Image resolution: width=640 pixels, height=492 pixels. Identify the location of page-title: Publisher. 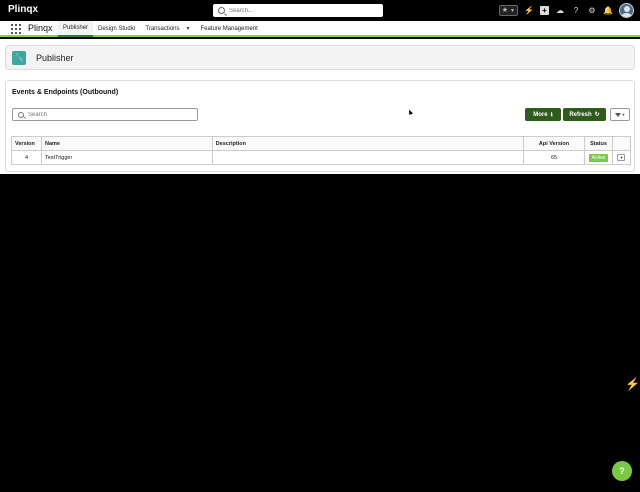
(55, 58).